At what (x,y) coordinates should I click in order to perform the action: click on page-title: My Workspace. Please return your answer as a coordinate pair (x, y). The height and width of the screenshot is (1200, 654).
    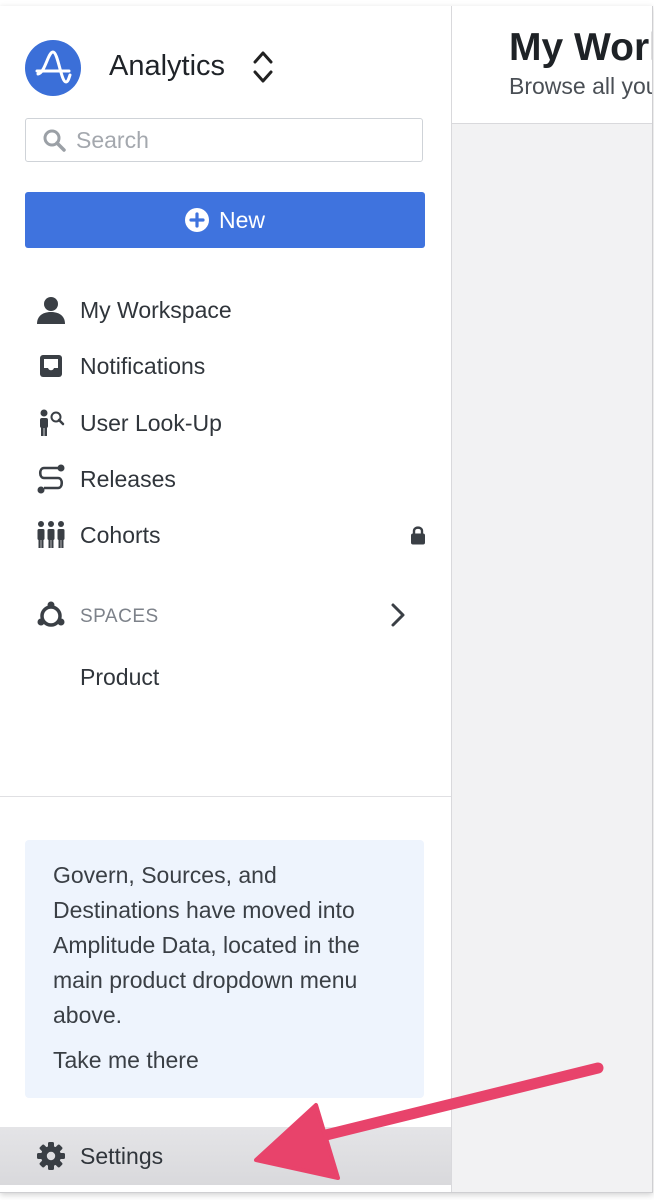
    Looking at the image, I should click on (580, 47).